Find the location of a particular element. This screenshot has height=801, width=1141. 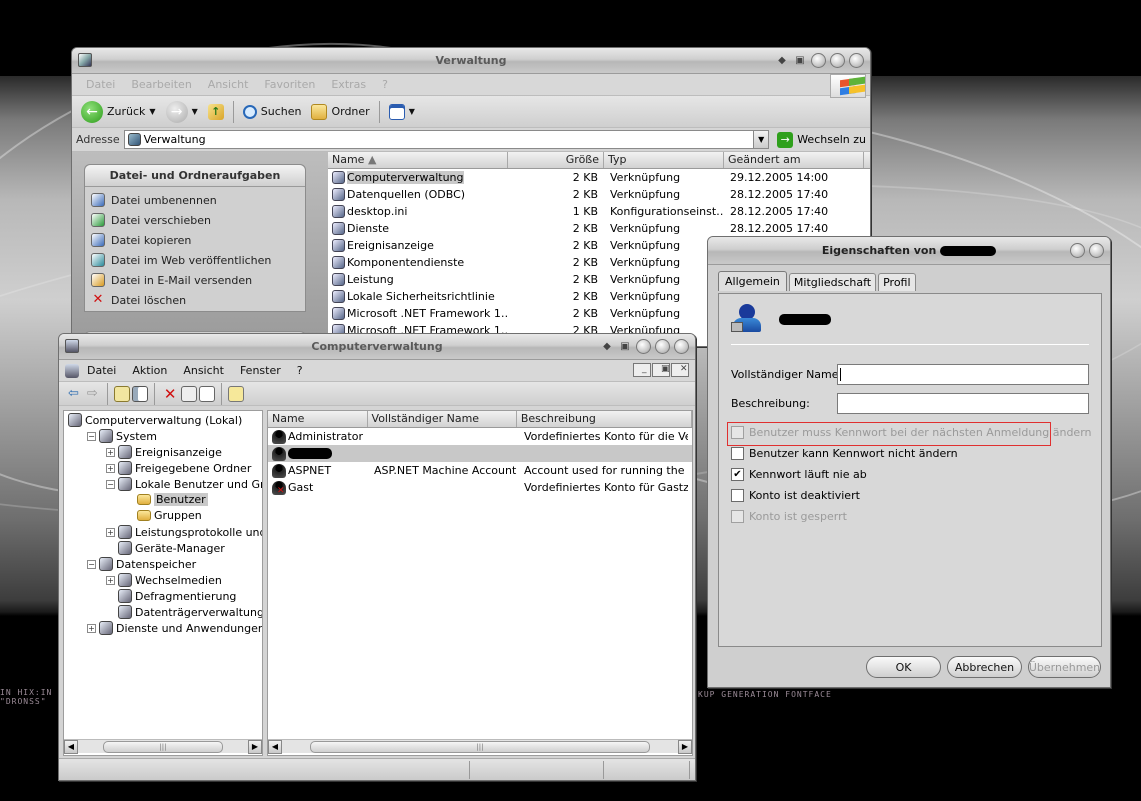

menu-favoriten: Favoriten is located at coordinates (289, 84).